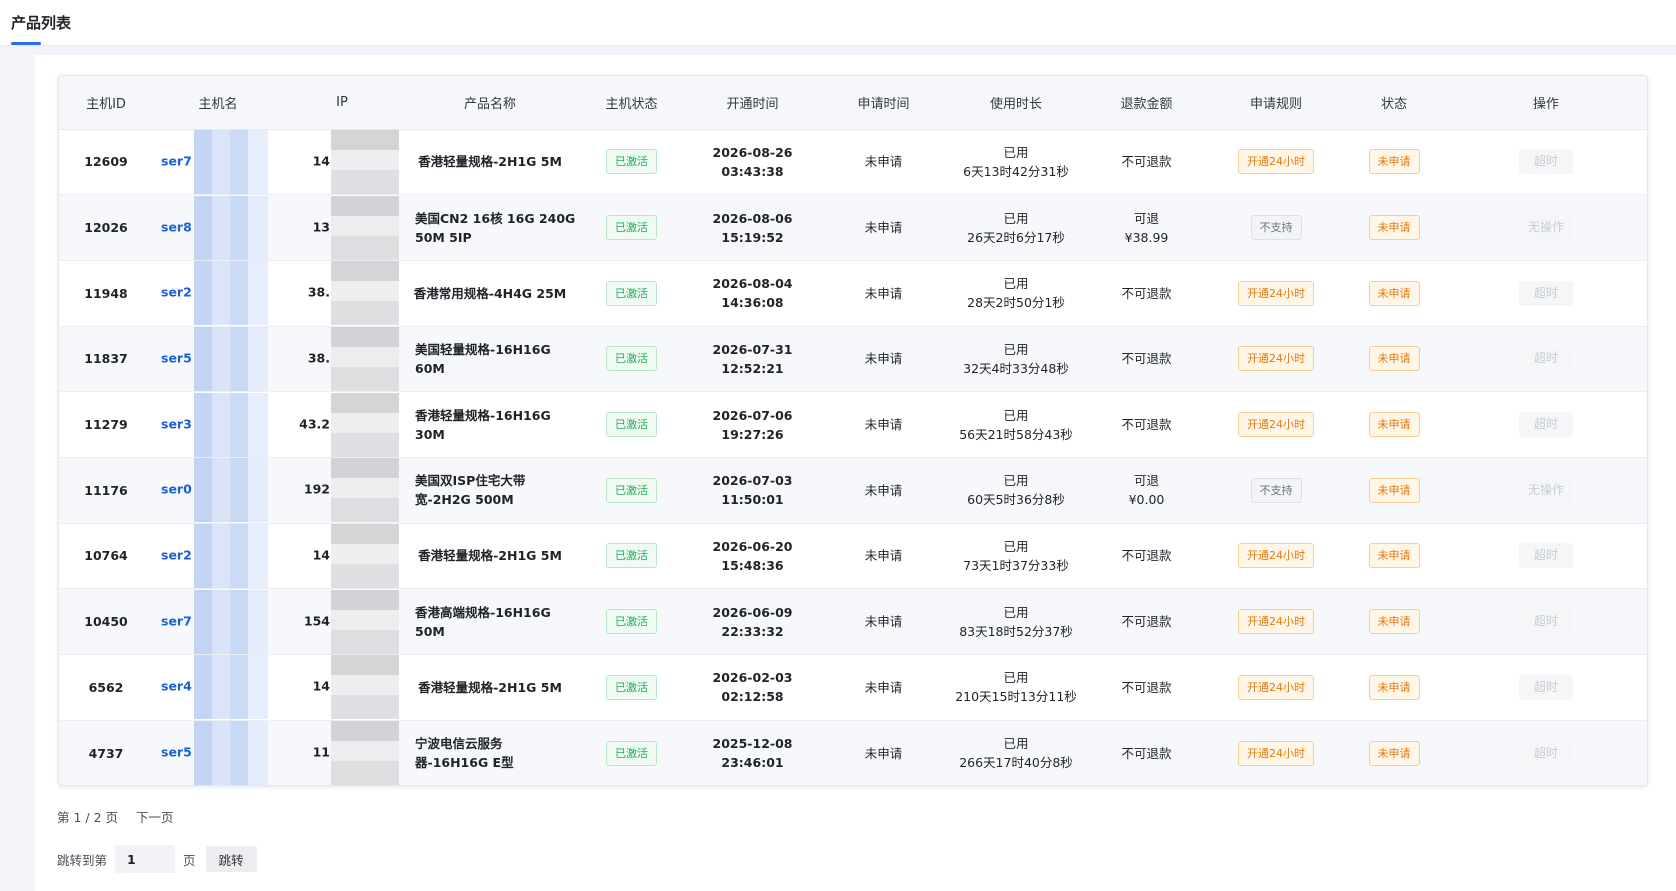  Describe the element at coordinates (1016, 763) in the screenshot. I see `usage-value: 266天17时40分8秒` at that location.